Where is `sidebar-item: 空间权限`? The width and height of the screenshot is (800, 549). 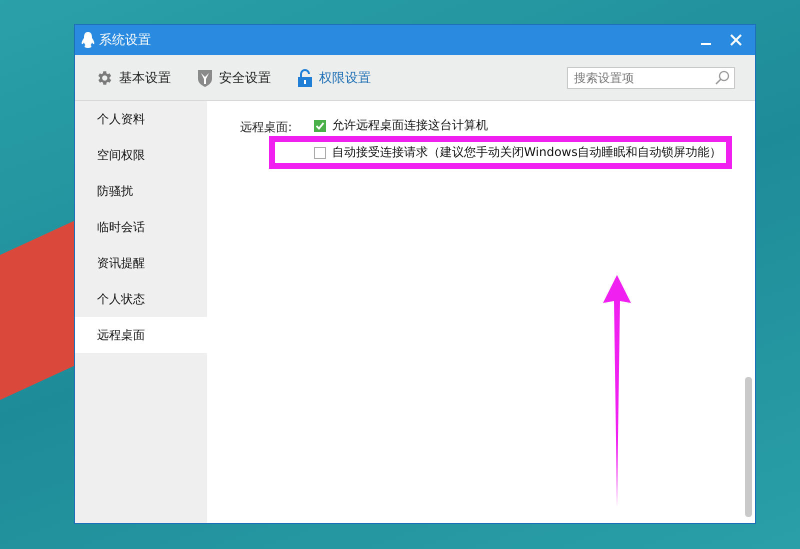
sidebar-item: 空间权限 is located at coordinates (141, 155).